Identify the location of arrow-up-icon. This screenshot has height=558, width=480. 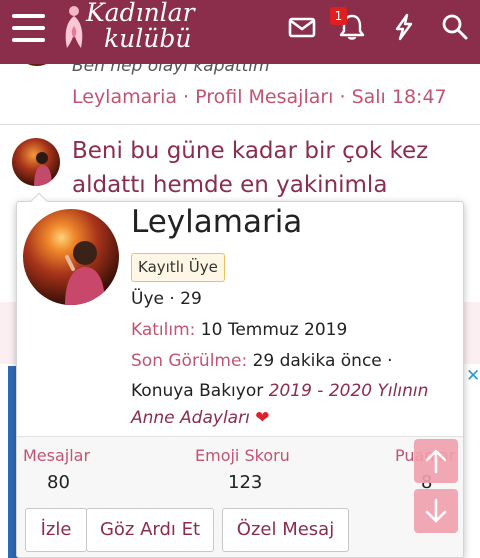
(436, 461).